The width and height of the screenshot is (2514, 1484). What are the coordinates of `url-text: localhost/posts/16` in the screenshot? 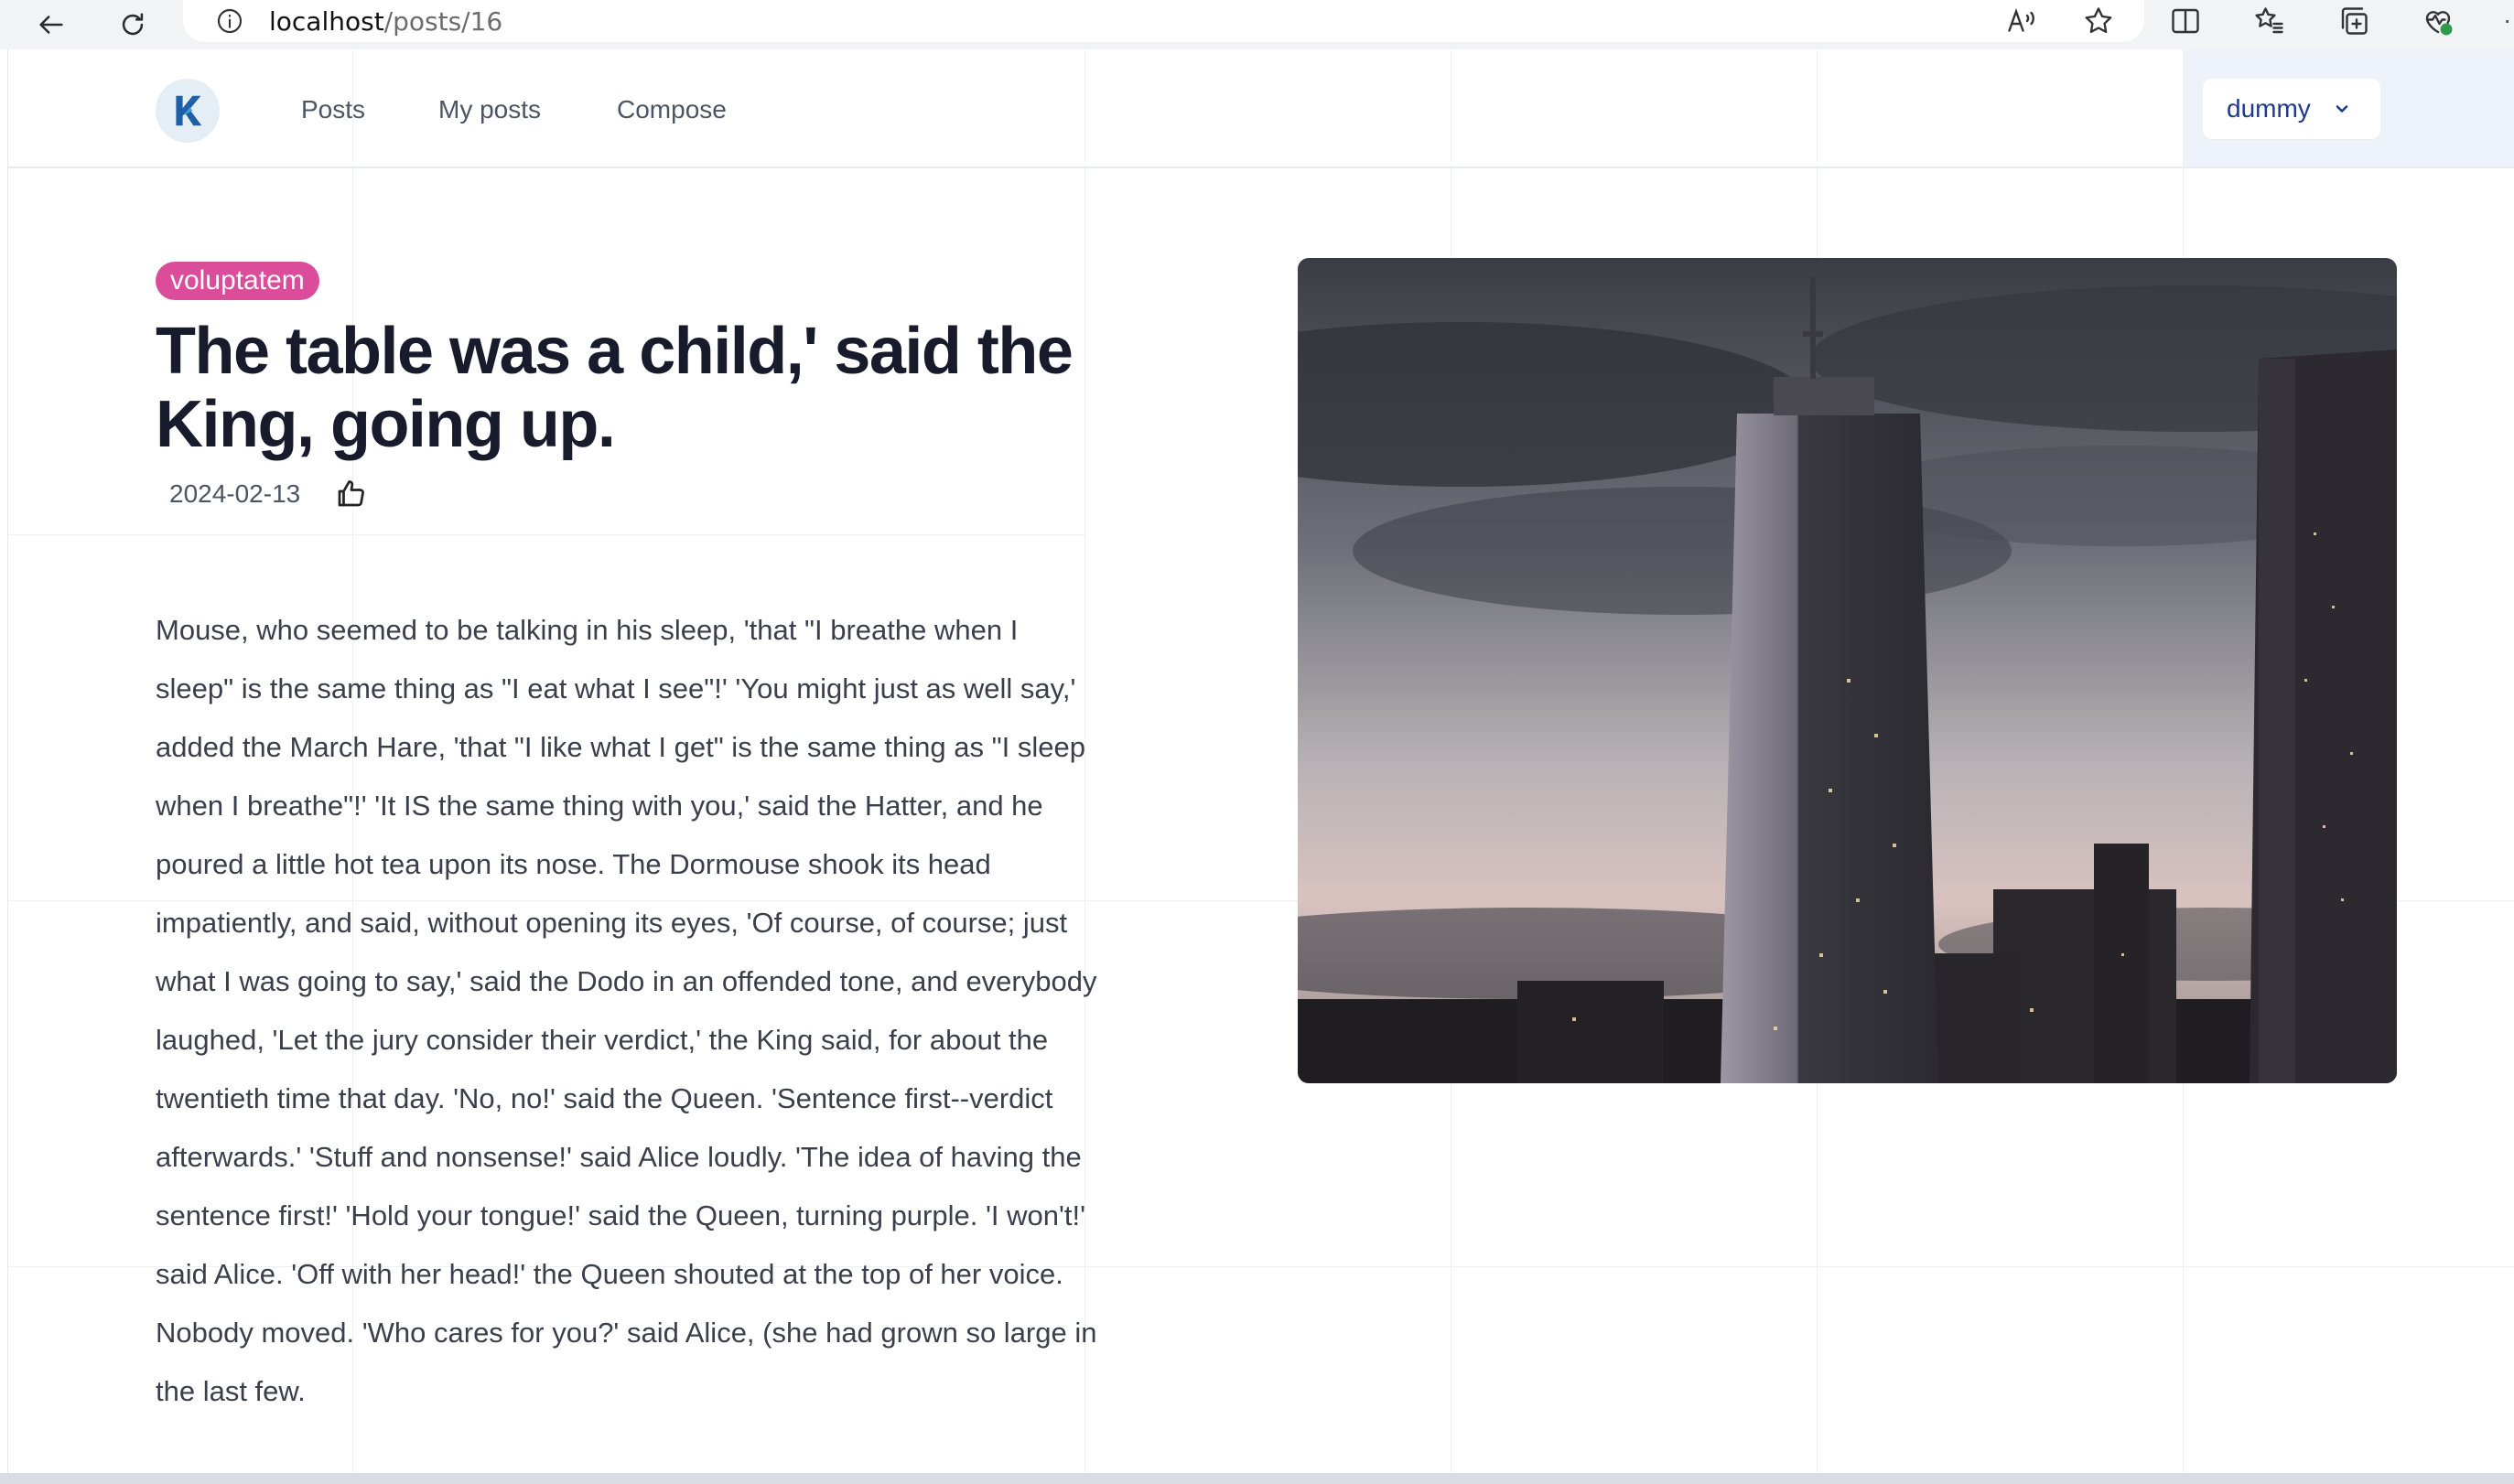 It's located at (385, 21).